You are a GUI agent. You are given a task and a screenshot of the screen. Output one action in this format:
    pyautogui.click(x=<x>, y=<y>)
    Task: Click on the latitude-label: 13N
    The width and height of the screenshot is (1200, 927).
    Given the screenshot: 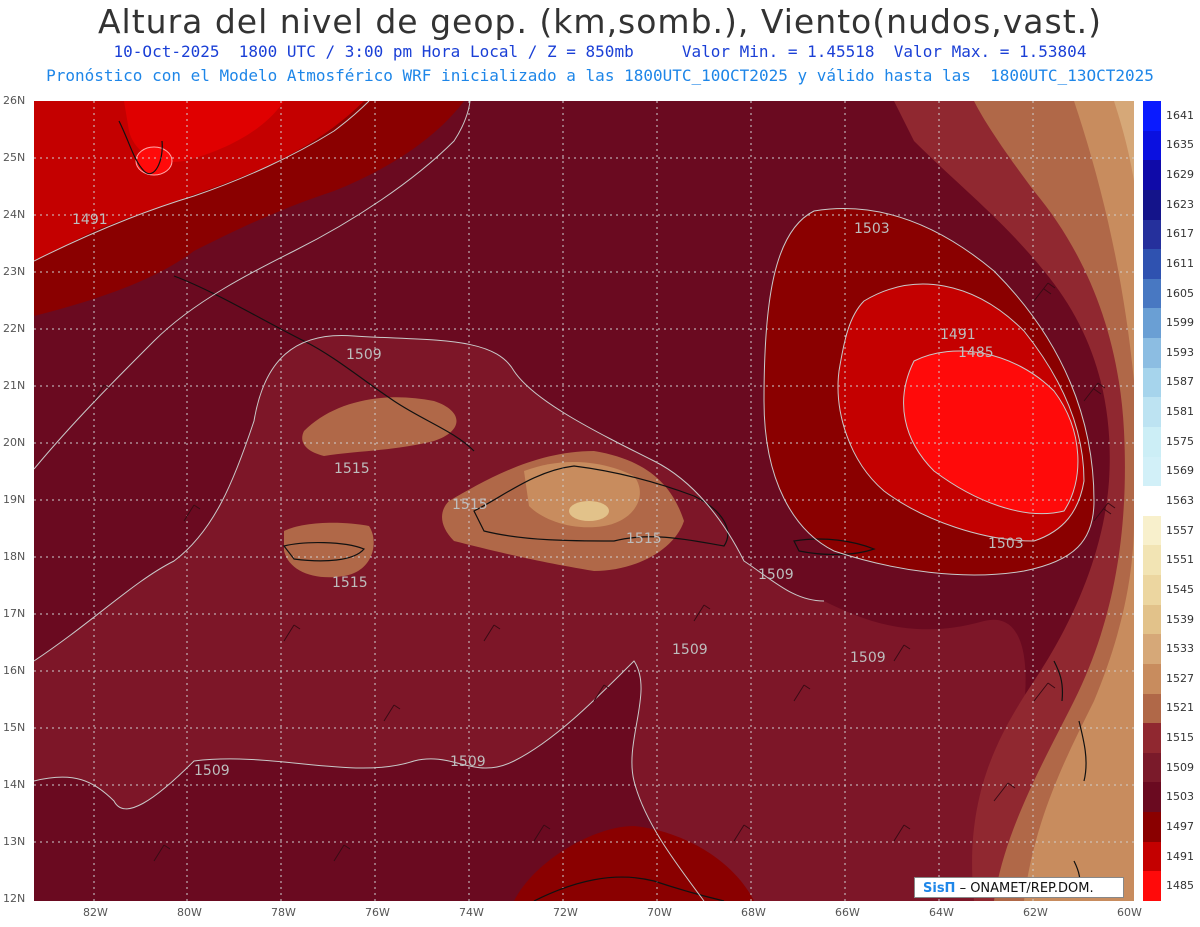 What is the action you would take?
    pyautogui.click(x=14, y=841)
    